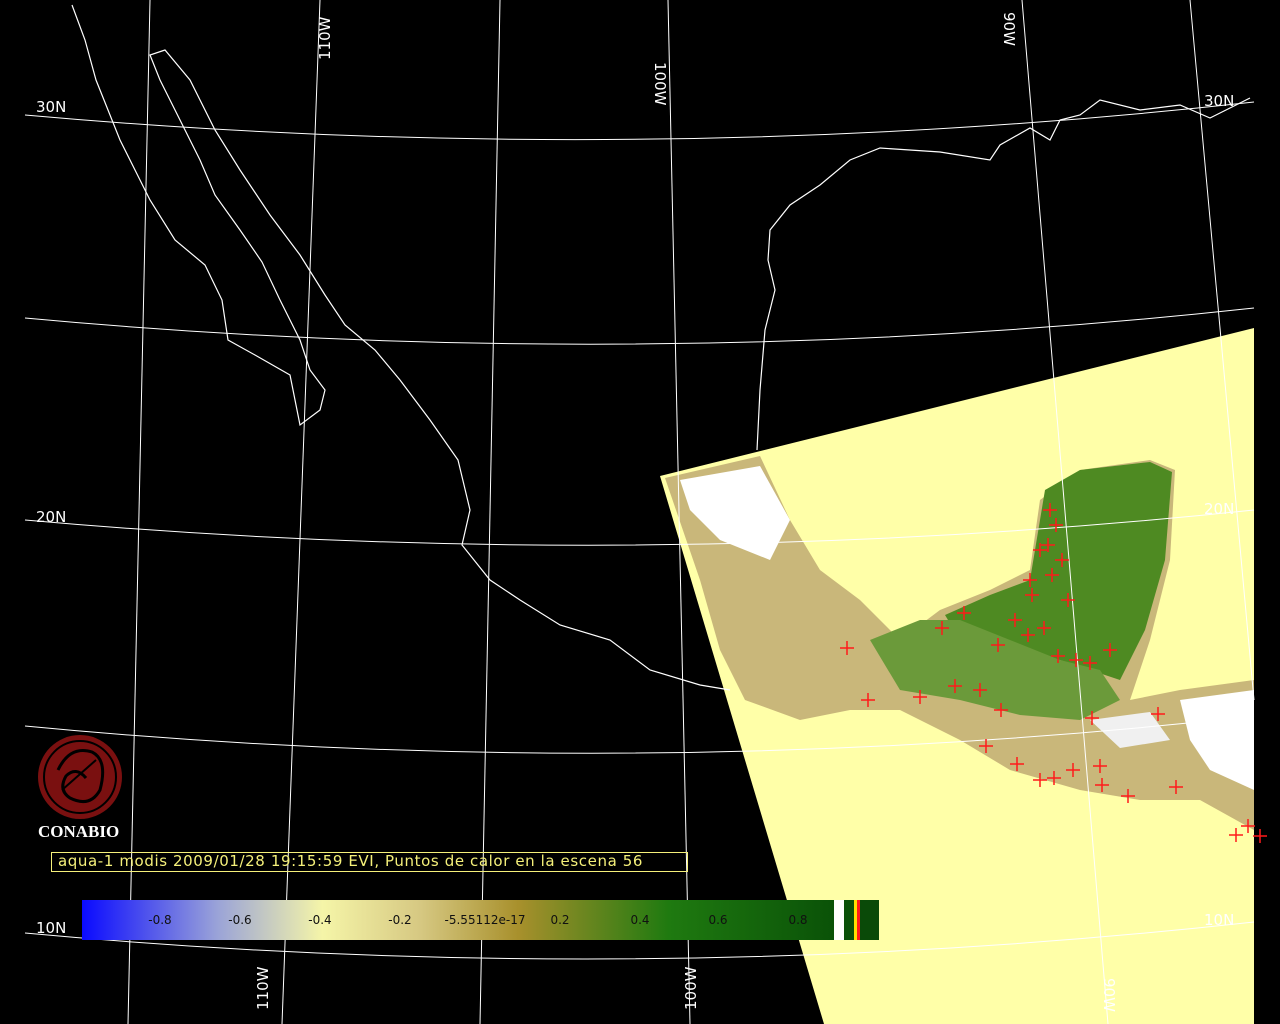 This screenshot has height=1024, width=1280. Describe the element at coordinates (1219, 101) in the screenshot. I see `lat-label-right-30n: 30N` at that location.